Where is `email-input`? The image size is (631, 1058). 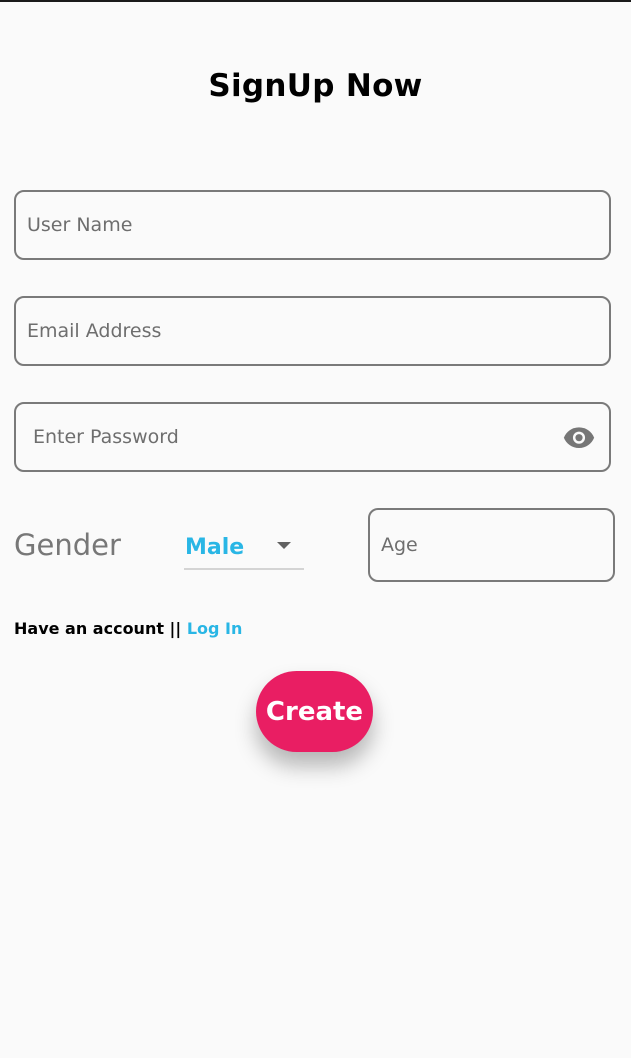
email-input is located at coordinates (312, 331).